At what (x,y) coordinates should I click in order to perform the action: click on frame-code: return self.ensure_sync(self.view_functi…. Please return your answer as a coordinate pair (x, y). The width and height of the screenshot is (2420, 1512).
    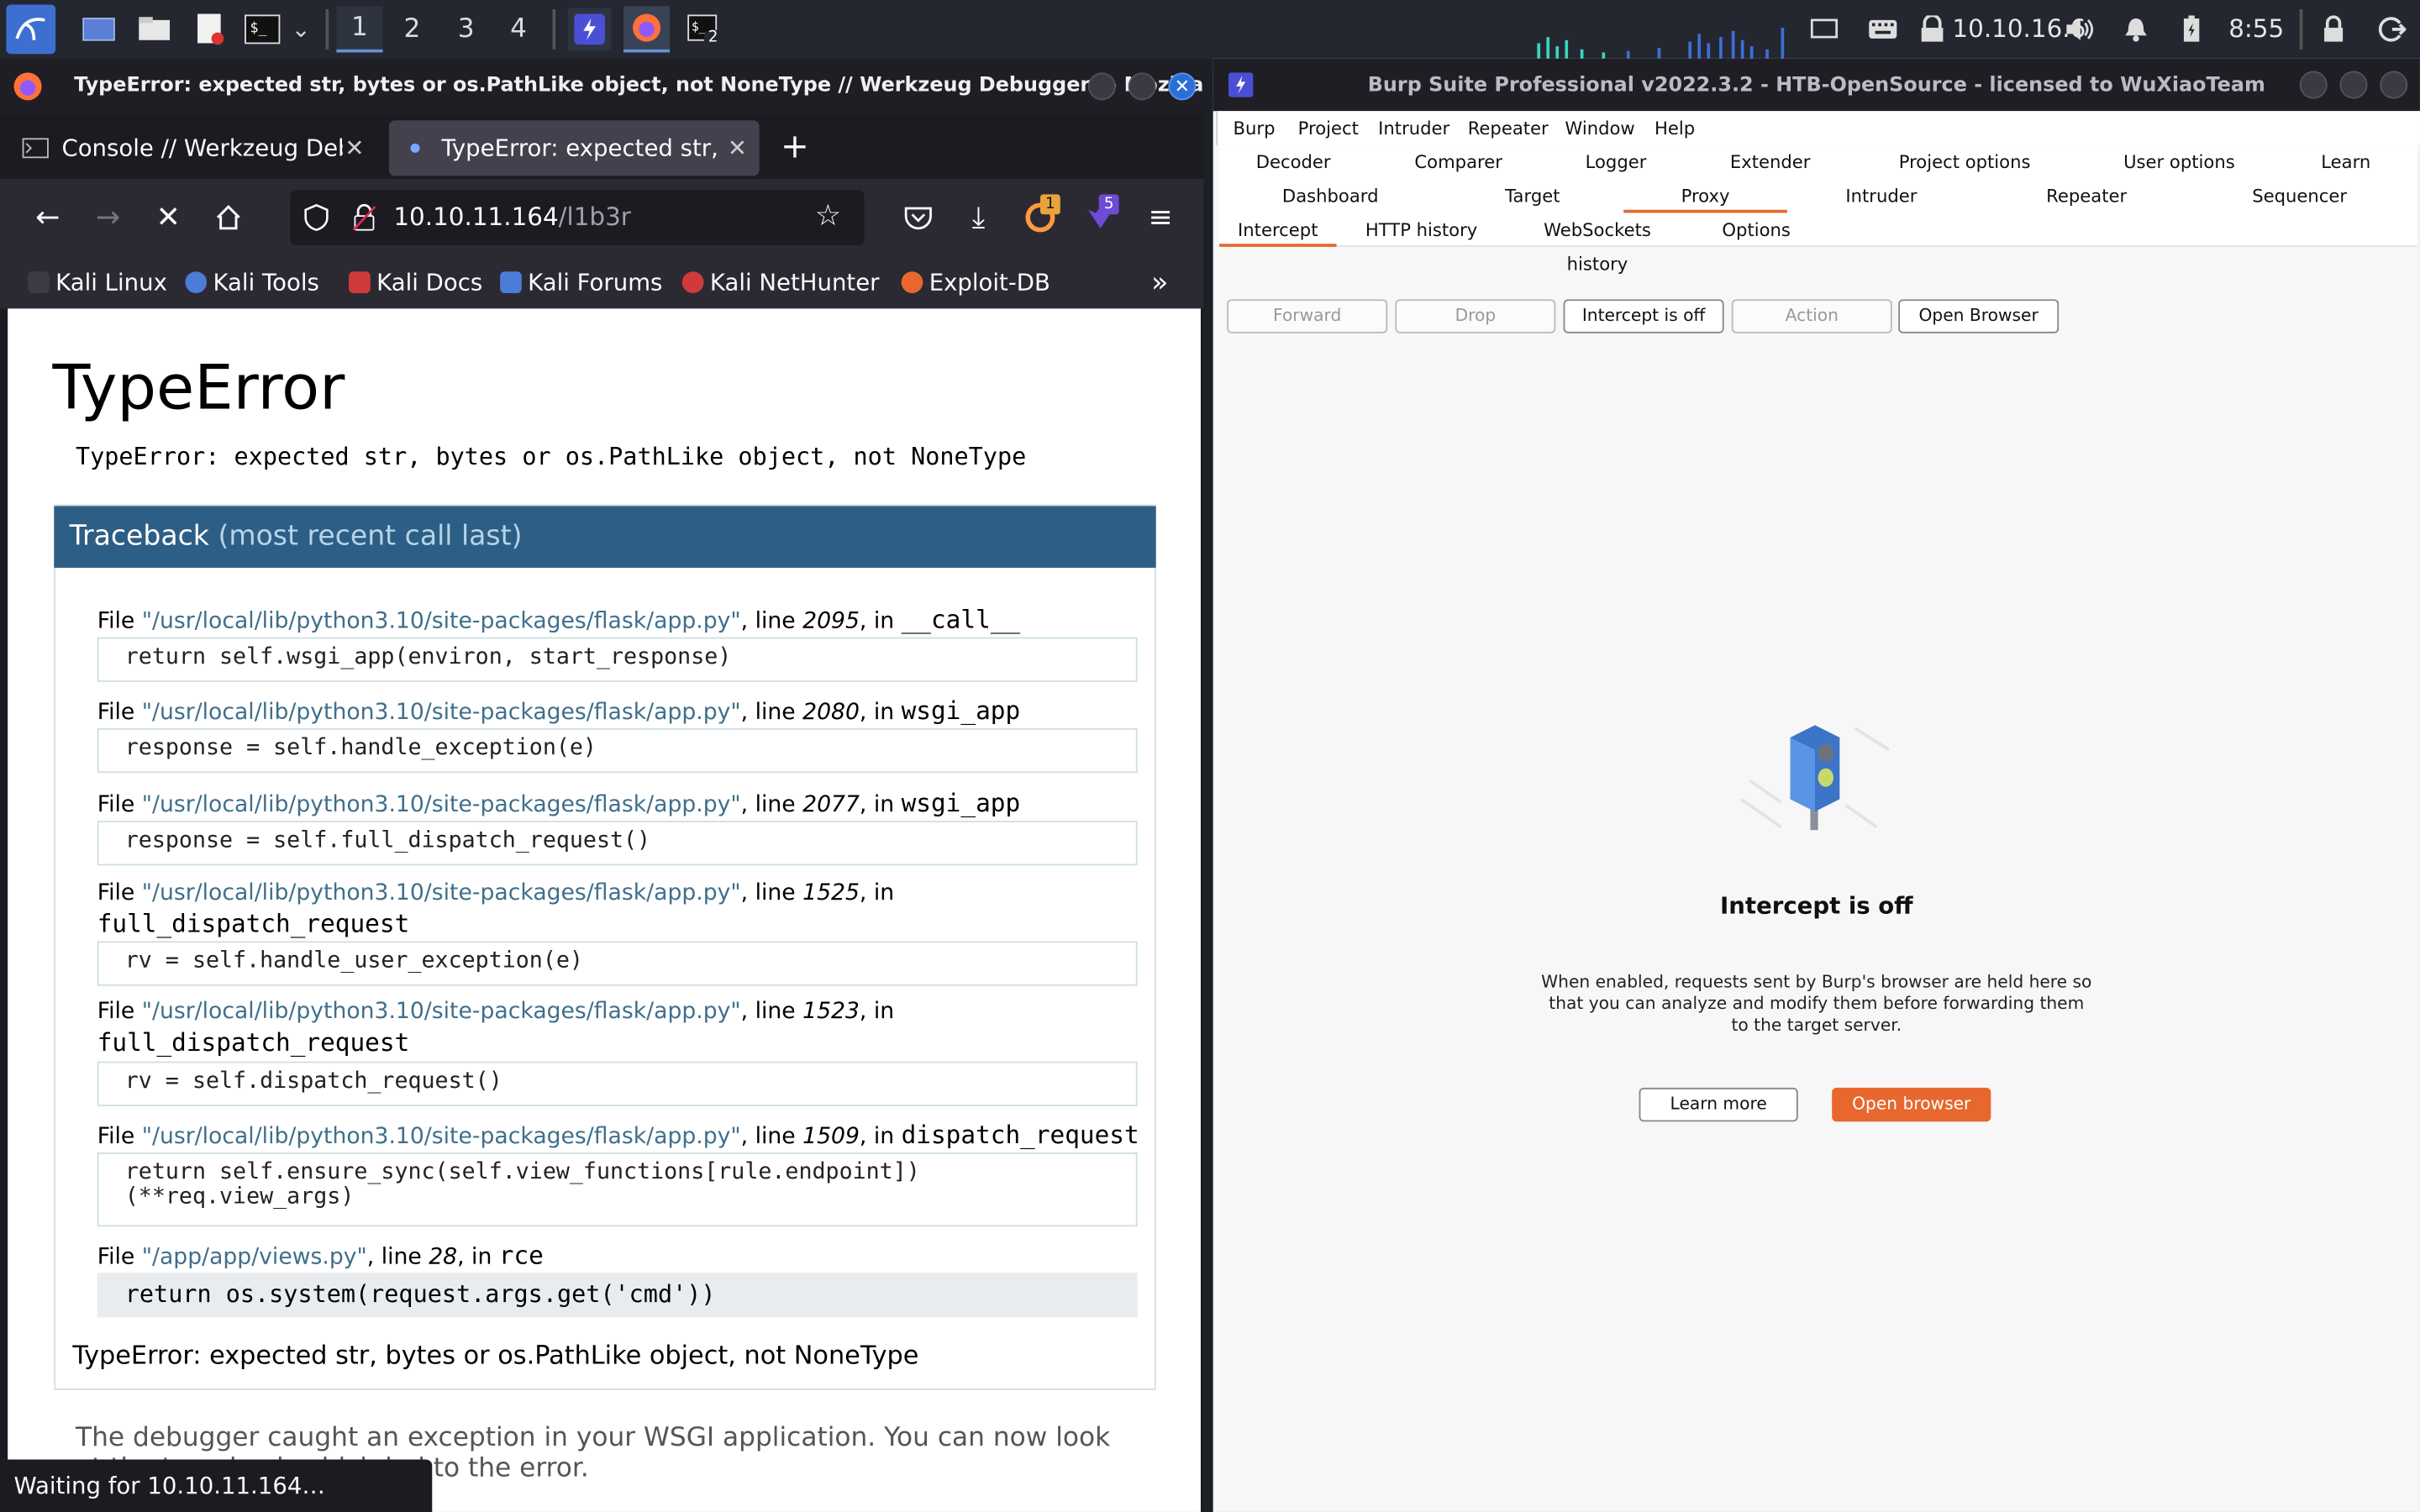
    Looking at the image, I should click on (617, 1189).